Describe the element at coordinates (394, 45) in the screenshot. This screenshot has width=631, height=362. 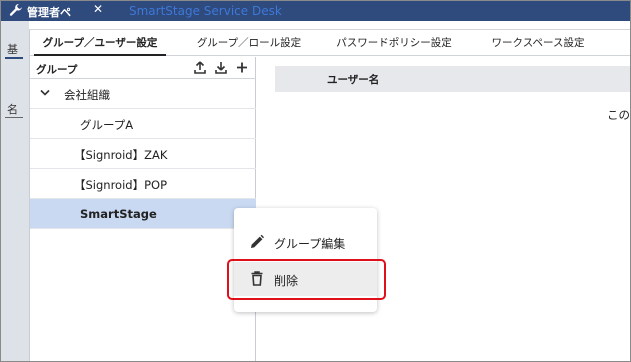
I see `tab-password-policy-settings: パスワードポリシー設定` at that location.